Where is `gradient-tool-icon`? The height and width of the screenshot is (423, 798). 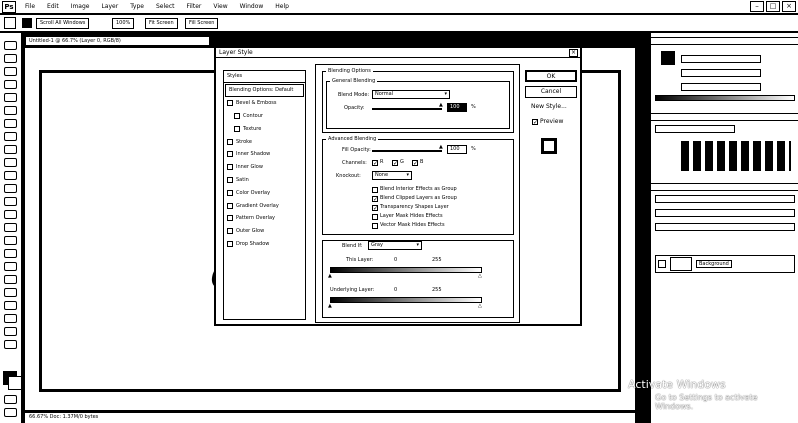 gradient-tool-icon is located at coordinates (10, 188).